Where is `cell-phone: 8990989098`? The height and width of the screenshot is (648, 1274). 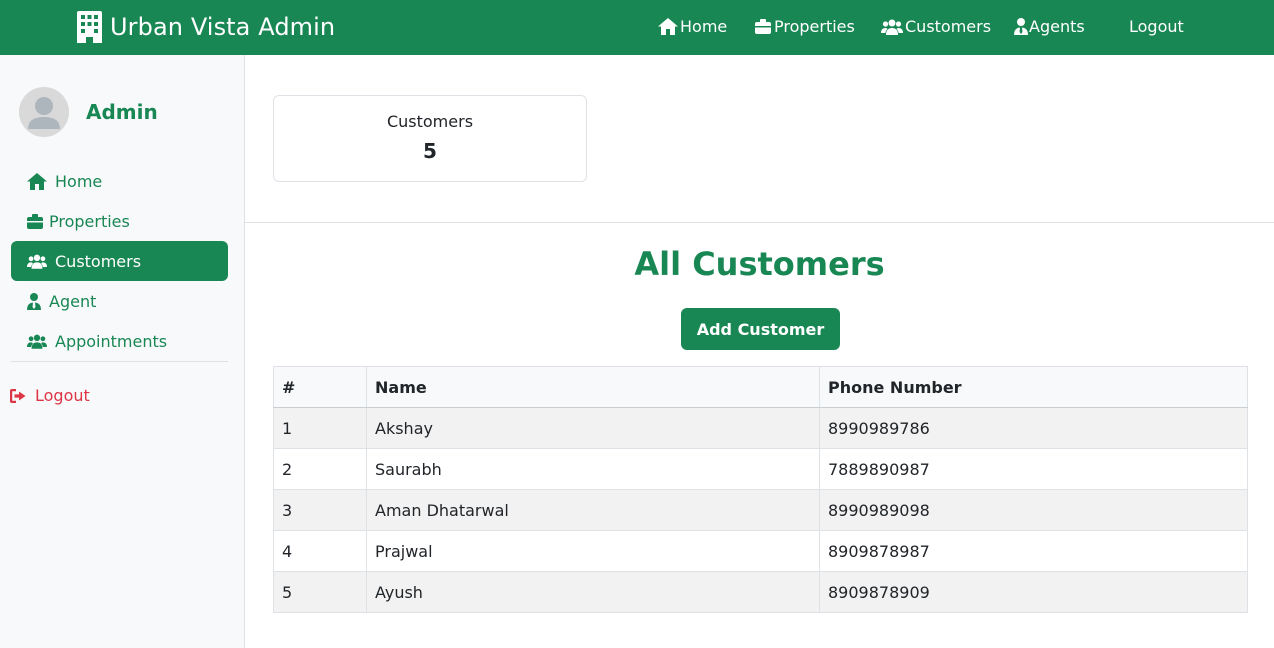
cell-phone: 8990989098 is located at coordinates (1033, 510).